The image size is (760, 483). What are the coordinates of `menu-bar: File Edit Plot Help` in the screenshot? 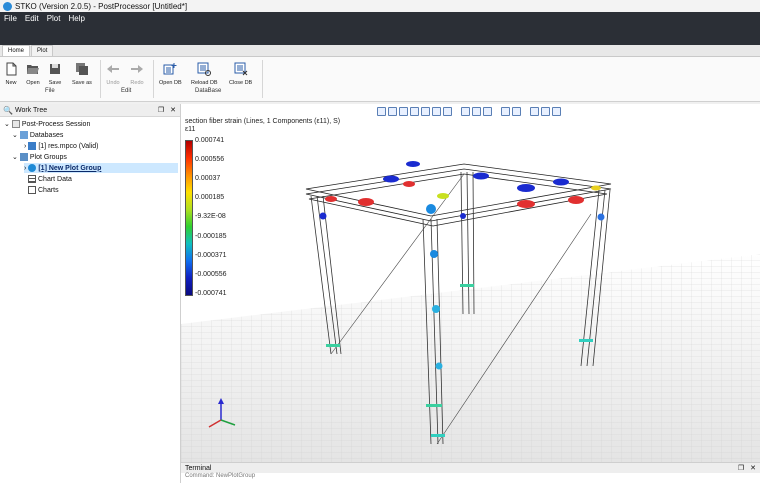 It's located at (380, 28).